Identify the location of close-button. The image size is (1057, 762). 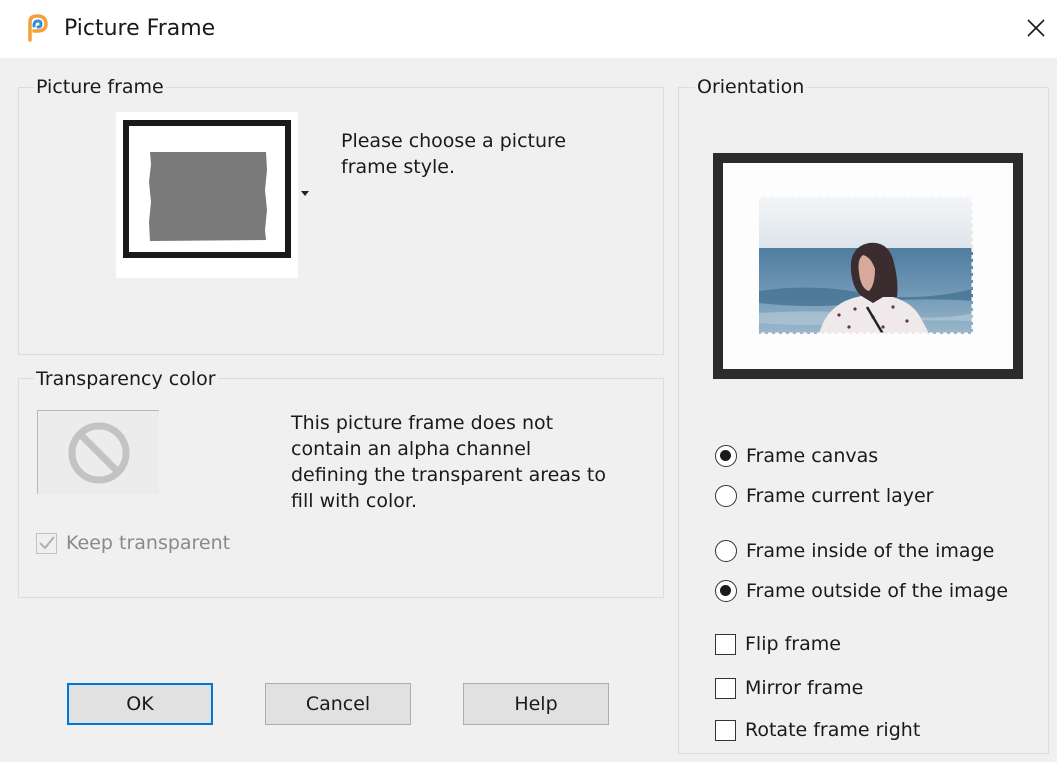
(1036, 28).